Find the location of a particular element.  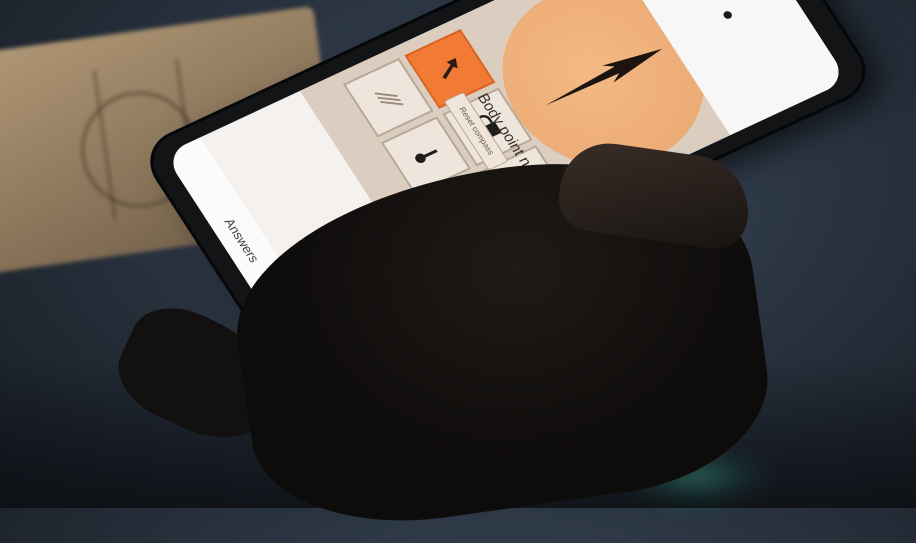

camera-icon is located at coordinates (727, 15).